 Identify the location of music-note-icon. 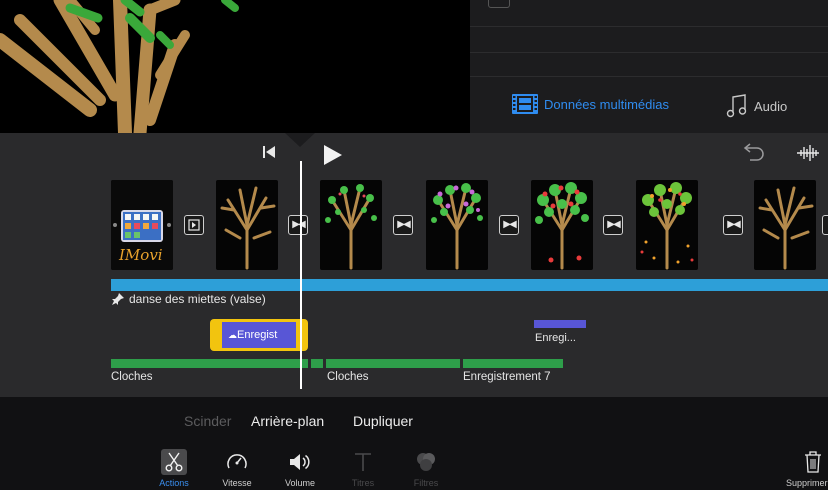
(736, 106).